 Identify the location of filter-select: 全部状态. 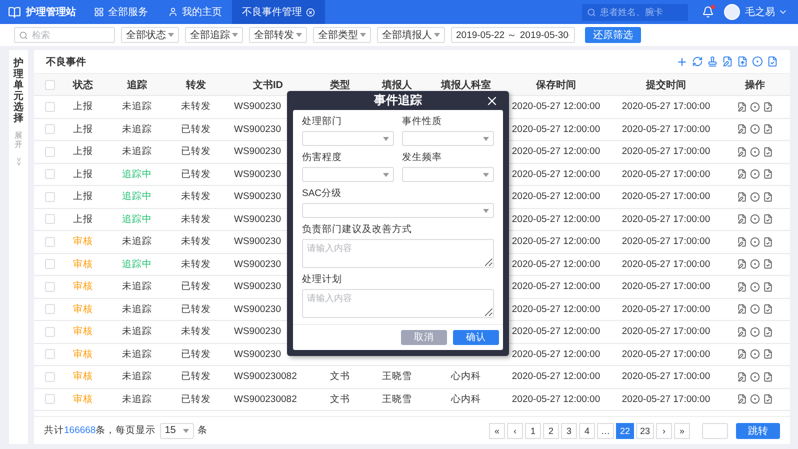
(150, 35).